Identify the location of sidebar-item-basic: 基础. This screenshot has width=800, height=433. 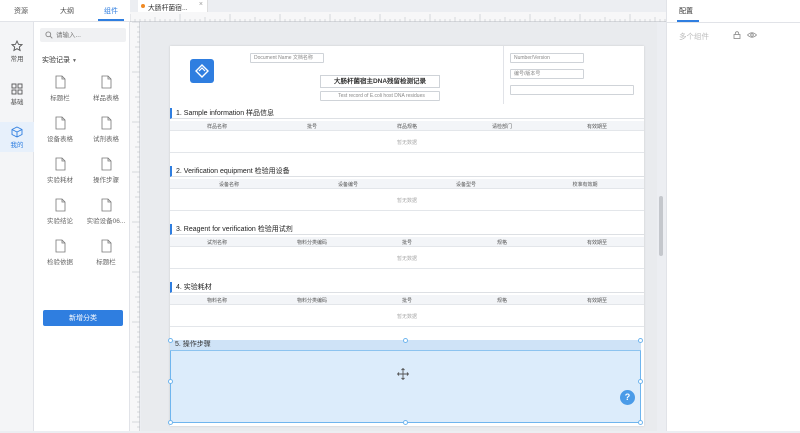
(17, 94).